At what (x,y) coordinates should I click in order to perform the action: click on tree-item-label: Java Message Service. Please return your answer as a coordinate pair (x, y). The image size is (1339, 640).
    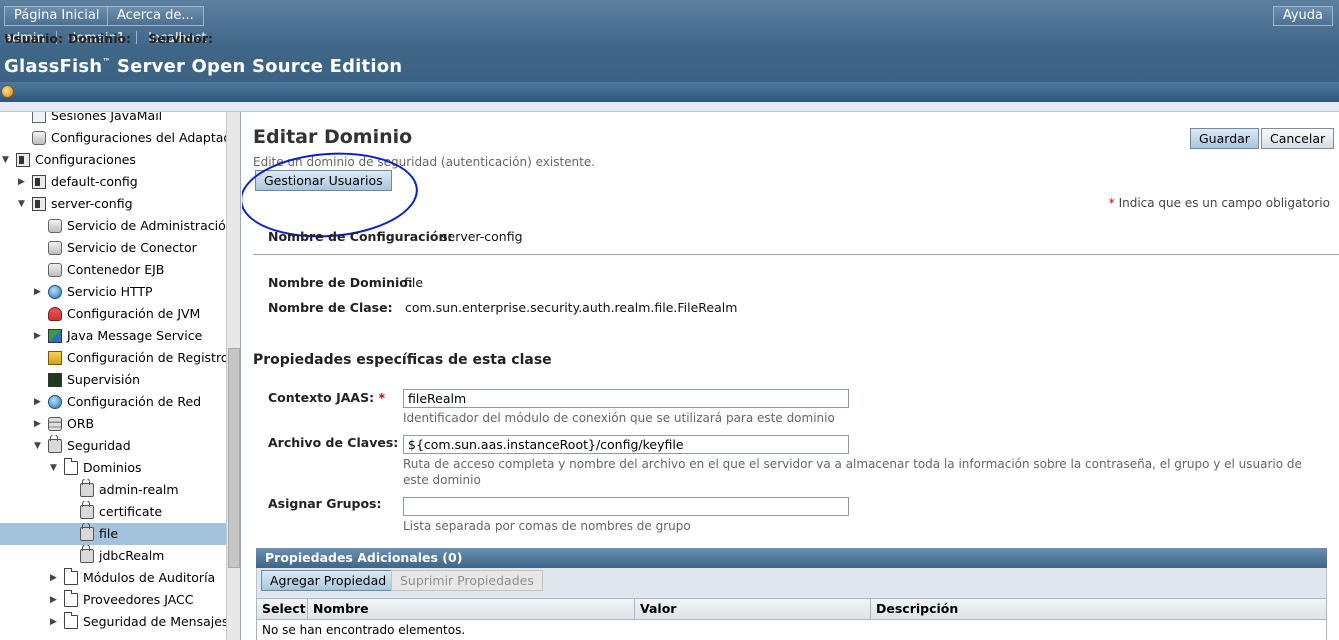
    Looking at the image, I should click on (135, 335).